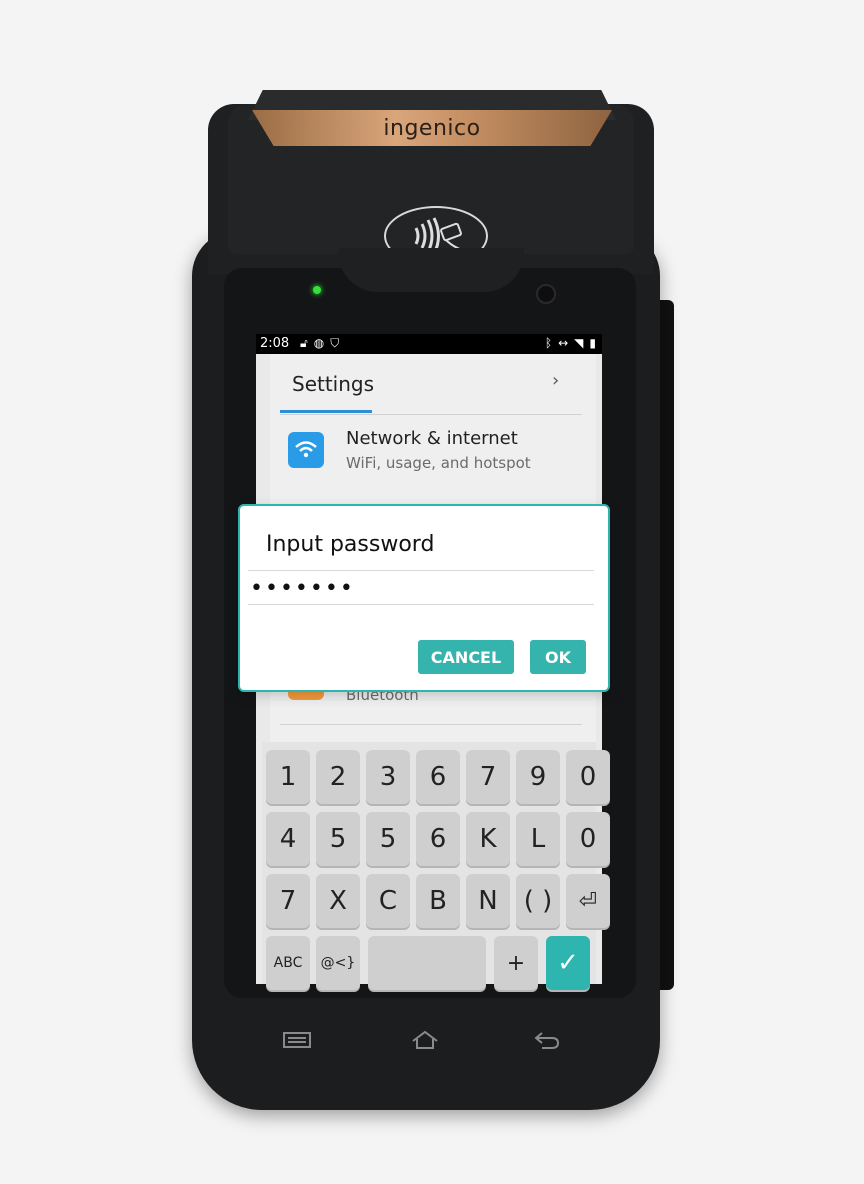 Image resolution: width=864 pixels, height=1184 pixels. What do you see at coordinates (516, 963) in the screenshot?
I see `key: +` at bounding box center [516, 963].